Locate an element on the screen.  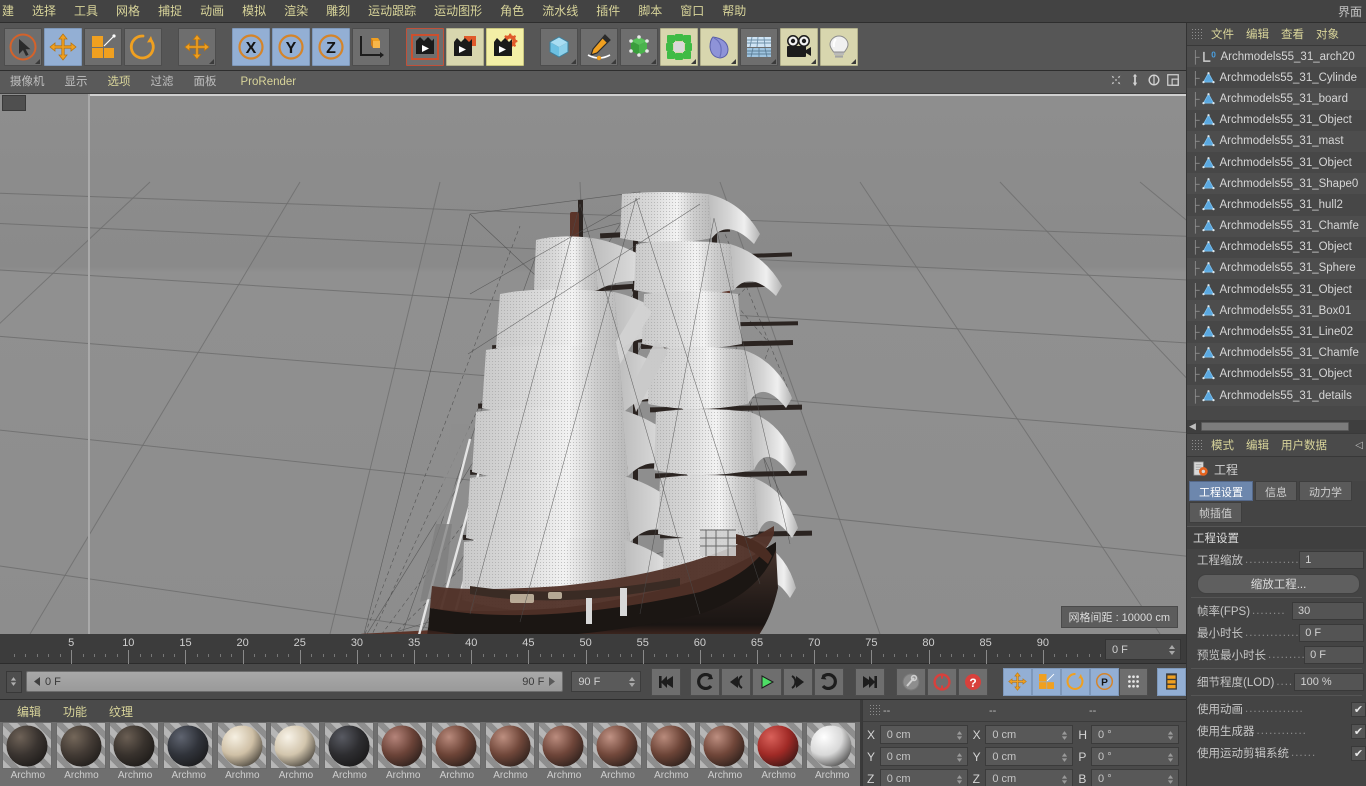
menu-item-11: 角色 is located at coordinates (512, 11).